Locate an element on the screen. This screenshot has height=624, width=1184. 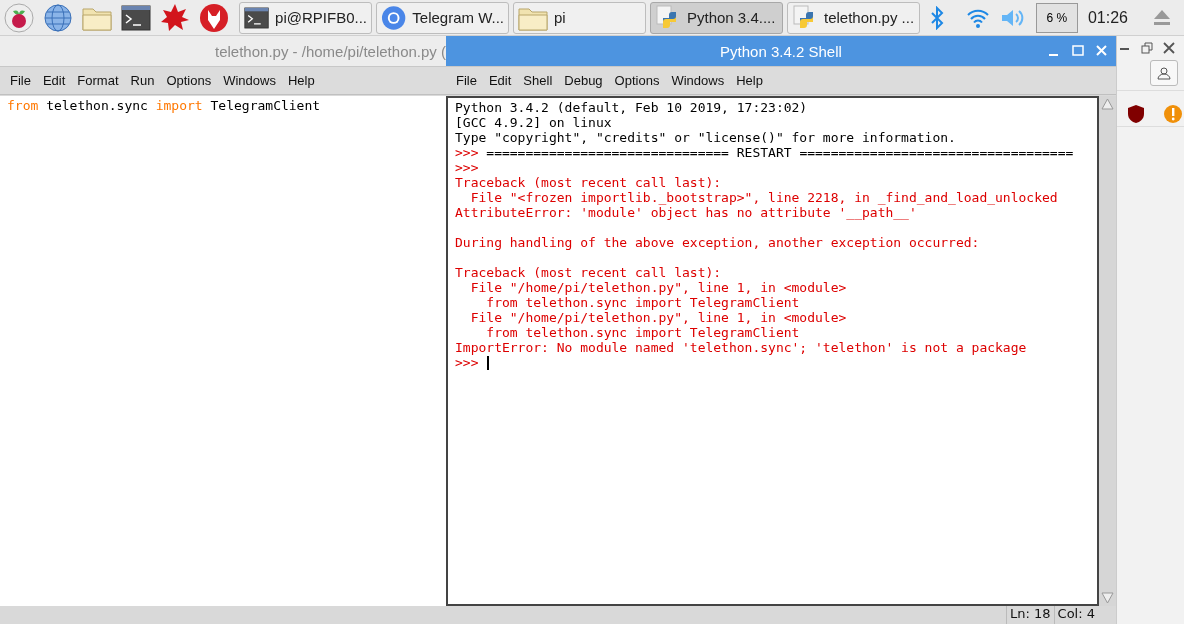
maximize-icon is located at coordinates (1078, 51).